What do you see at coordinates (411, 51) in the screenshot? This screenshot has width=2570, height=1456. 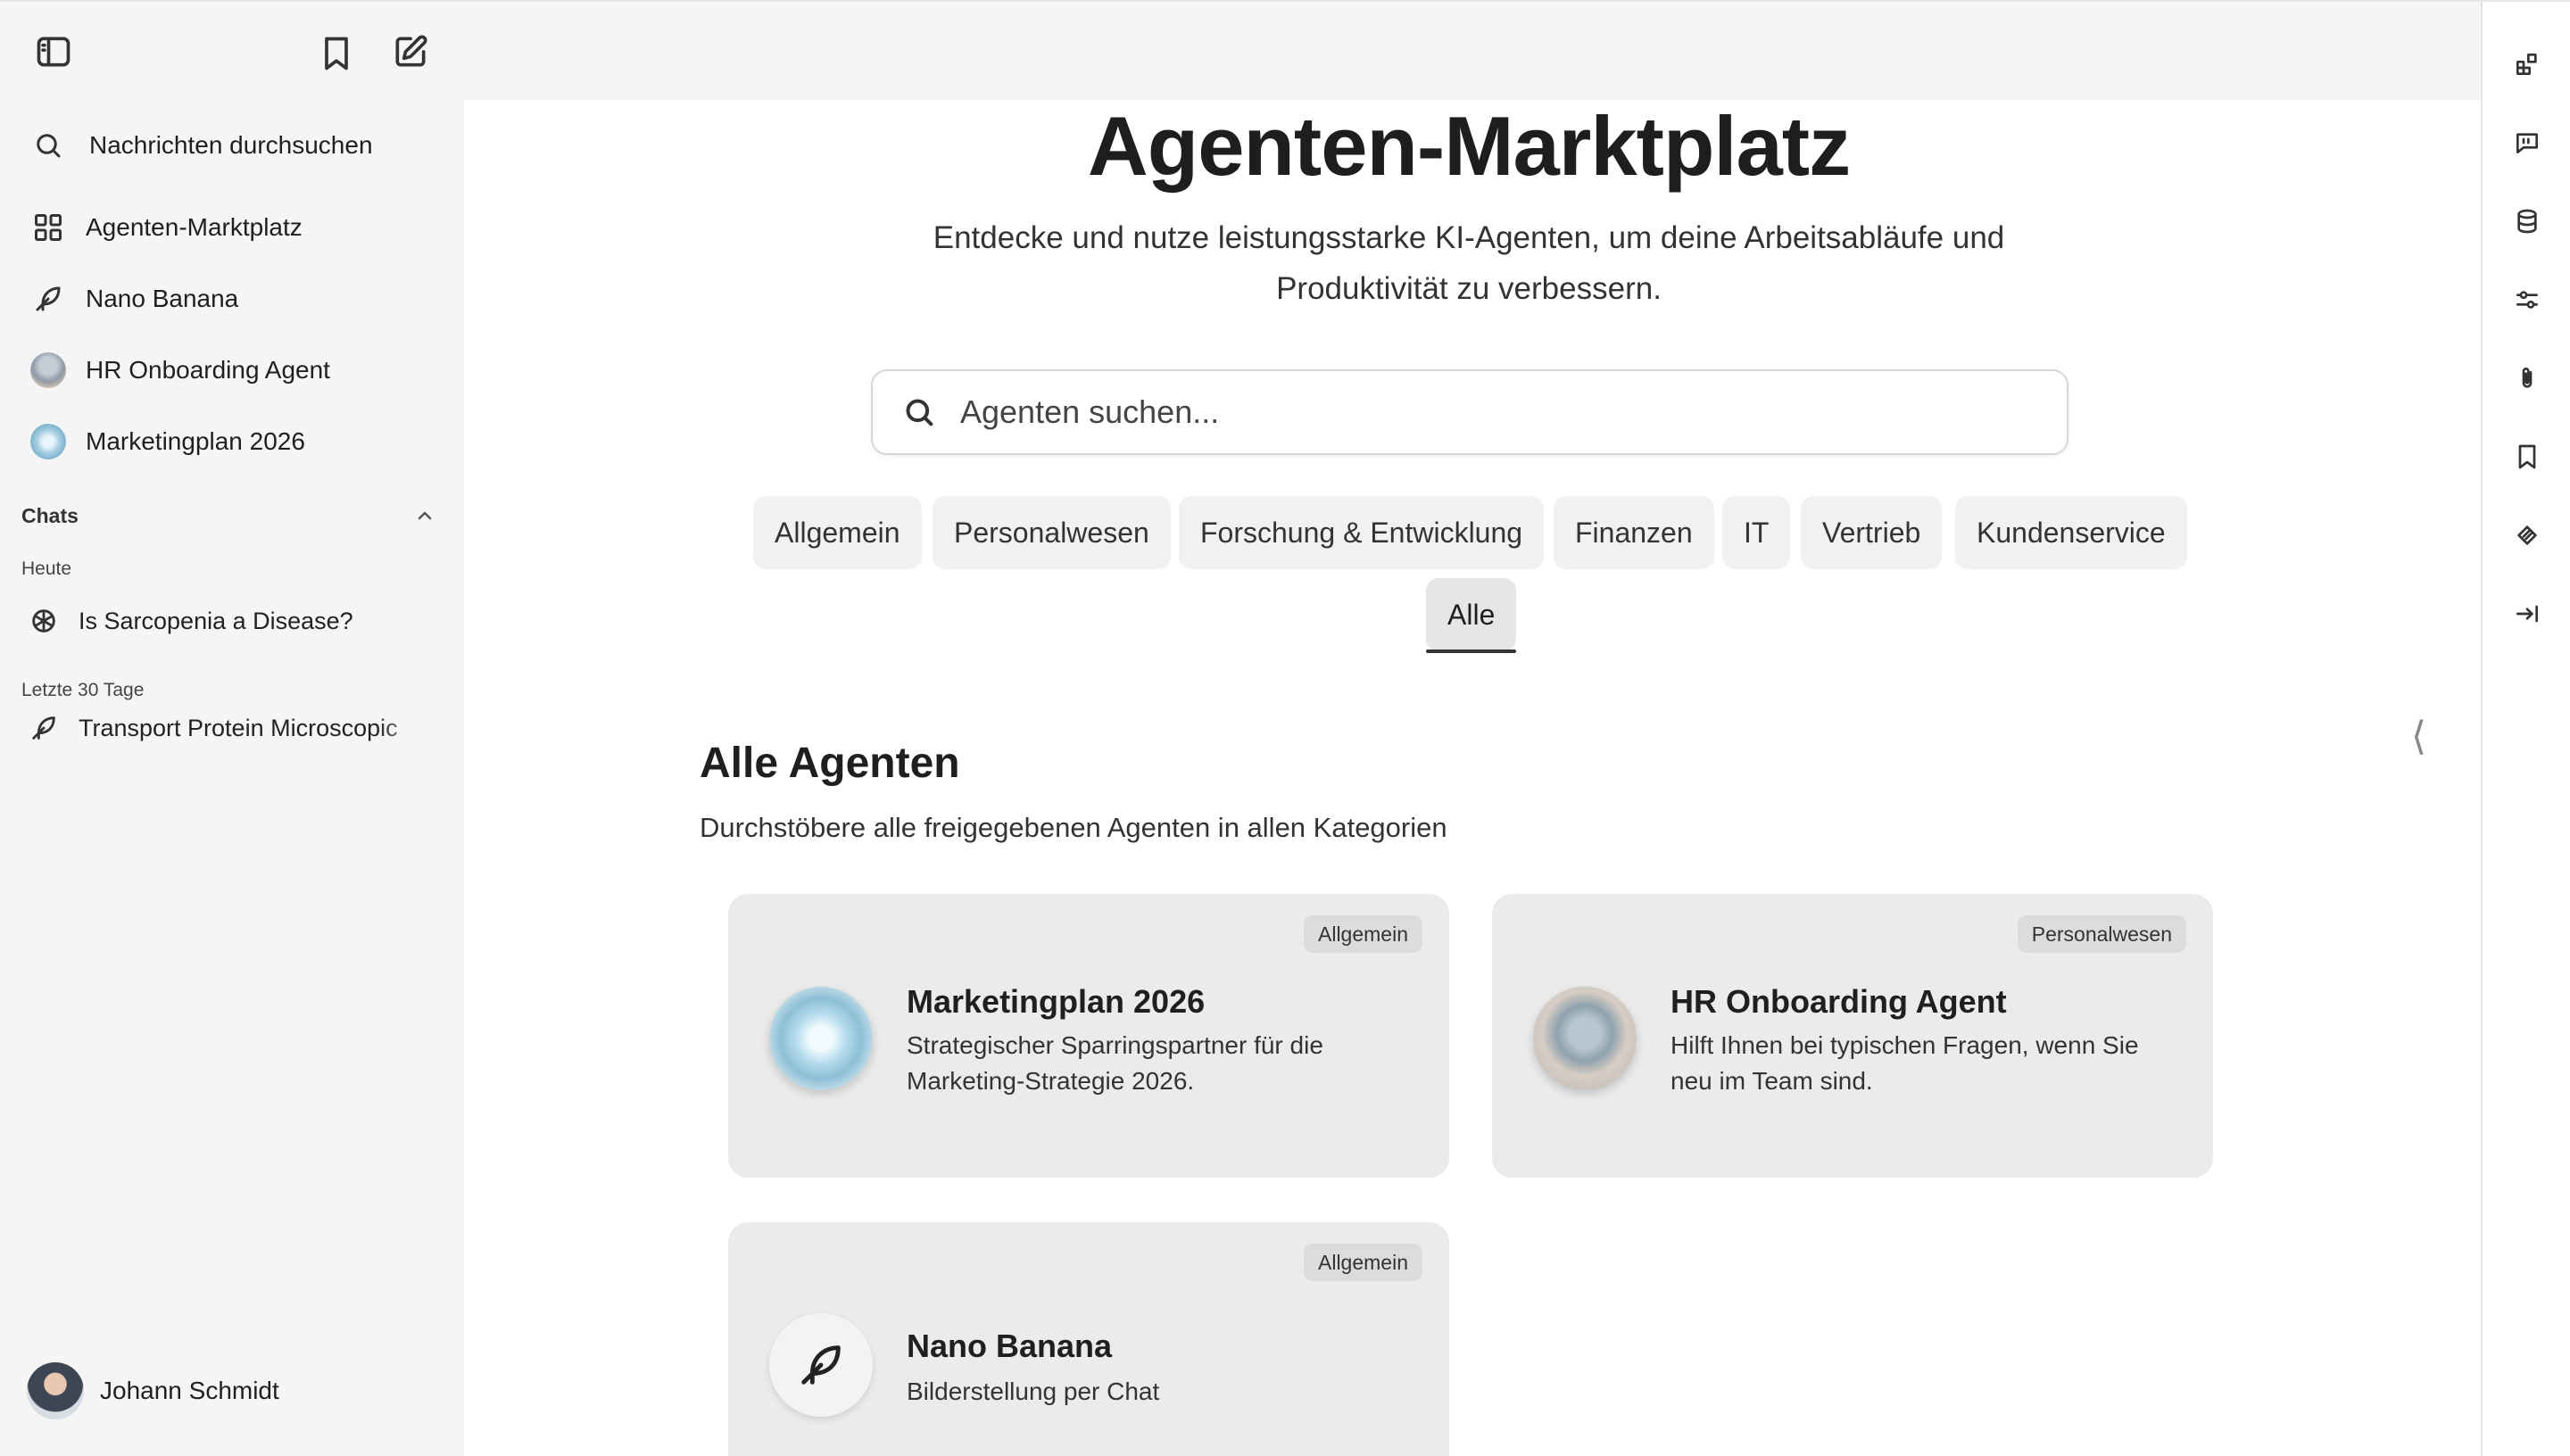 I see `new-chat-icon` at bounding box center [411, 51].